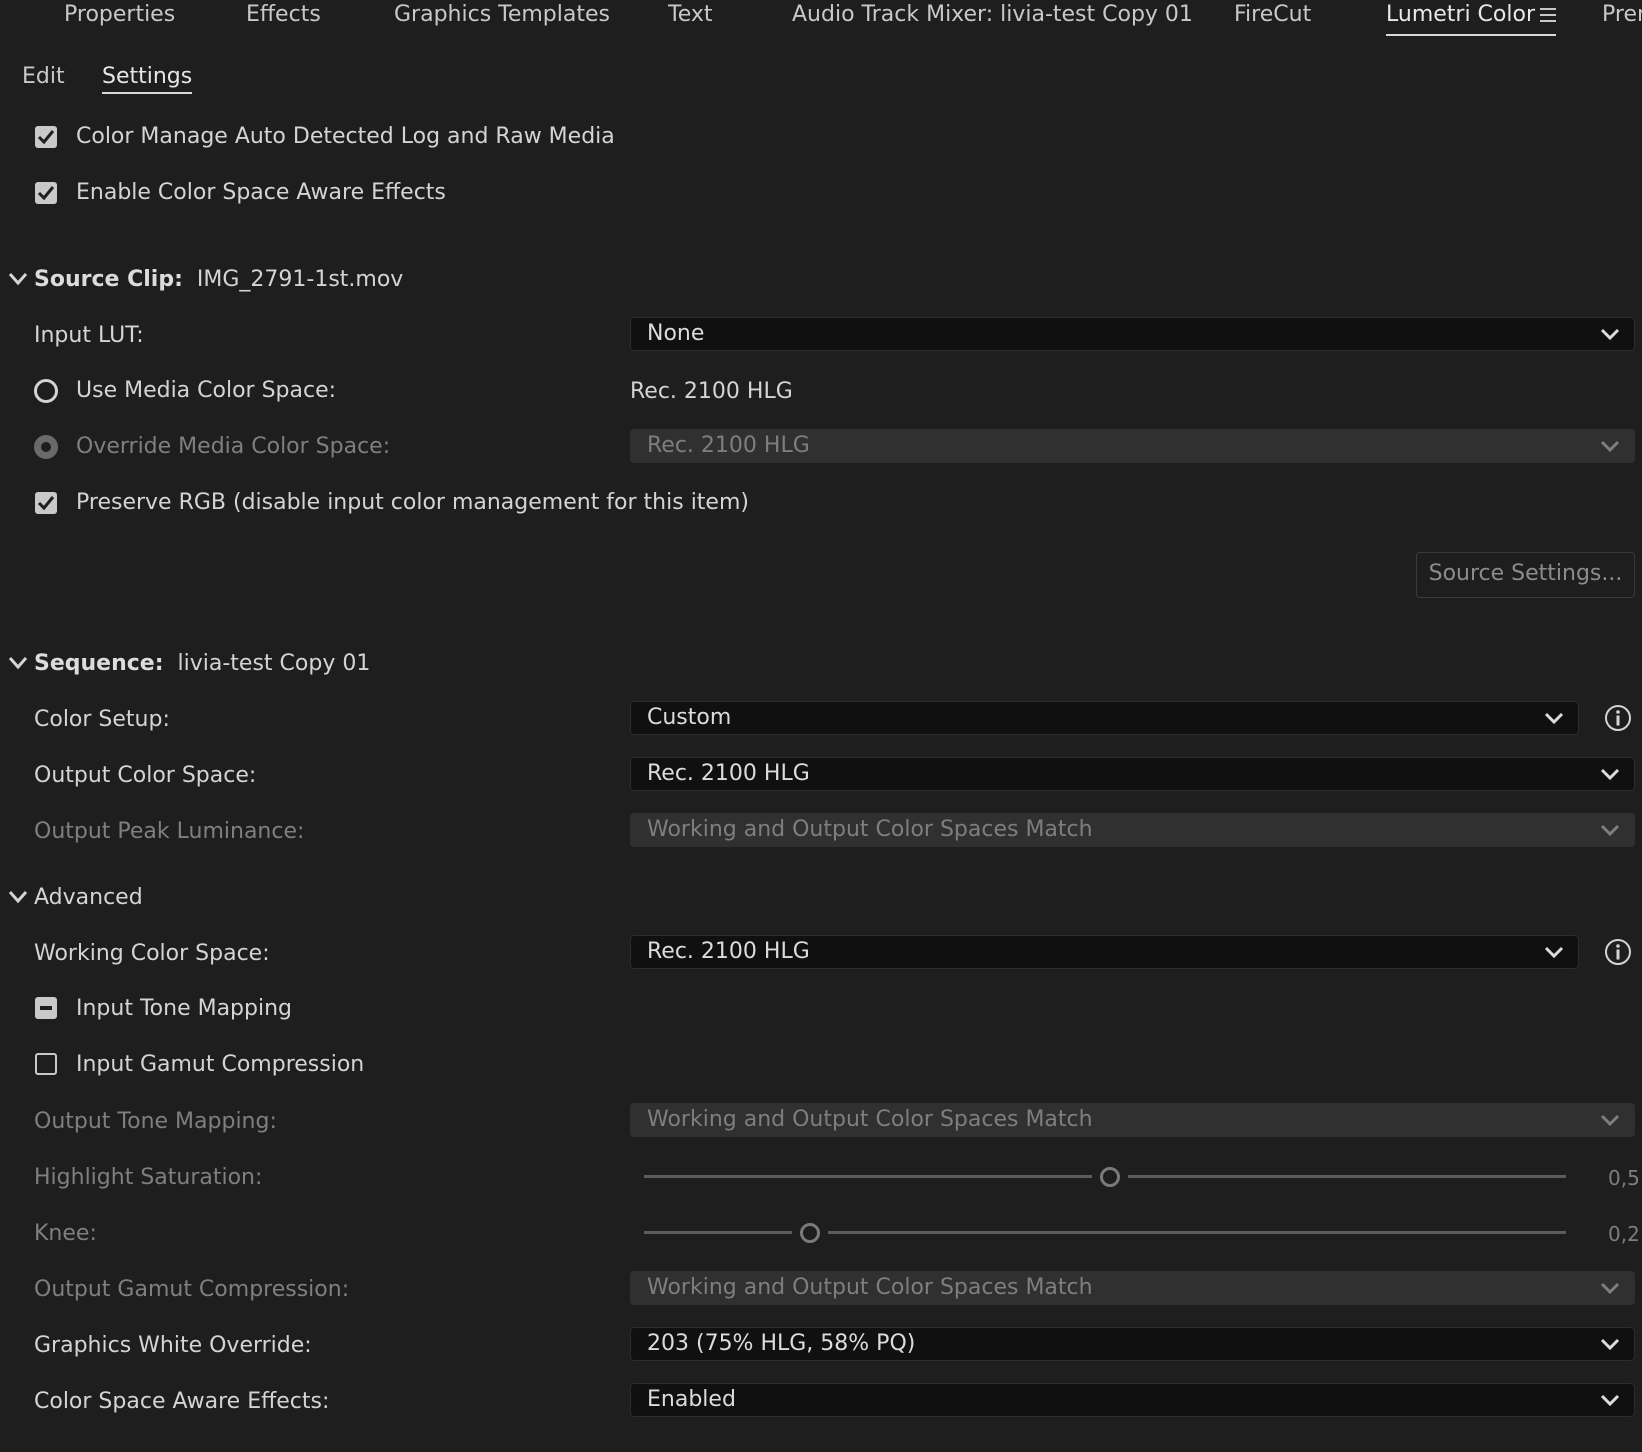 The image size is (1642, 1452). What do you see at coordinates (43, 77) in the screenshot?
I see `subtab-edit: Edit` at bounding box center [43, 77].